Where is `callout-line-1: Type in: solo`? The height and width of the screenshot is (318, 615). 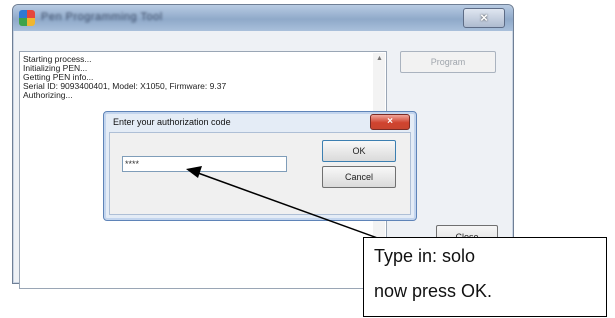
callout-line-1: Type in: solo is located at coordinates (425, 256).